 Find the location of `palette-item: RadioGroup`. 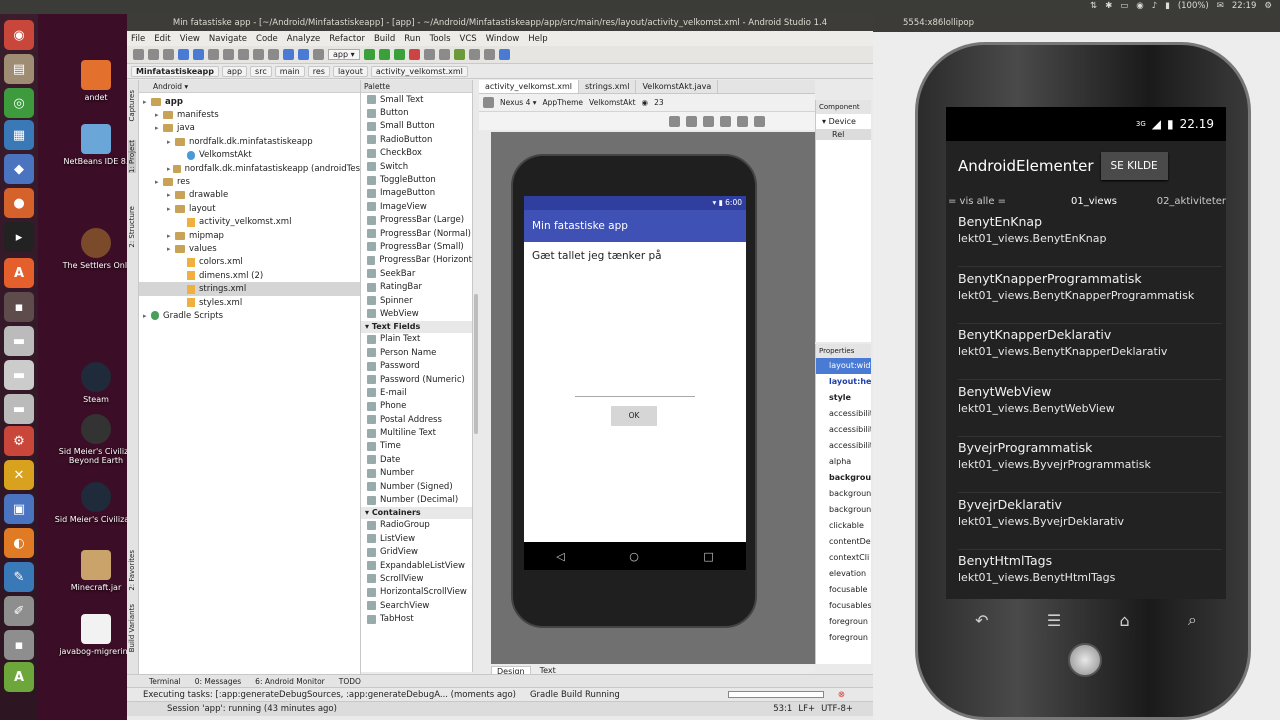

palette-item: RadioGroup is located at coordinates (416, 525).